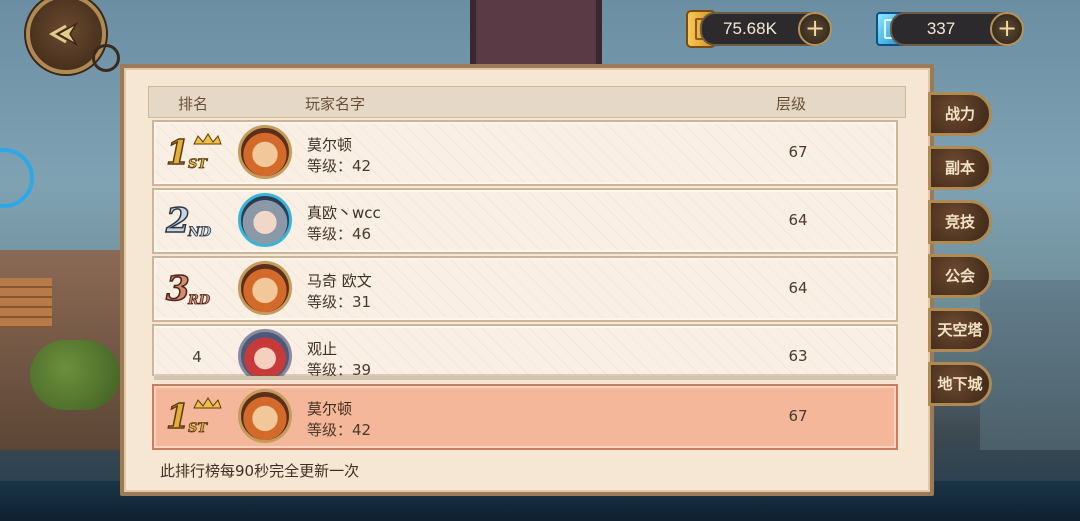 Image resolution: width=1080 pixels, height=521 pixels. Describe the element at coordinates (339, 166) in the screenshot. I see `player-level: 等级：42` at that location.